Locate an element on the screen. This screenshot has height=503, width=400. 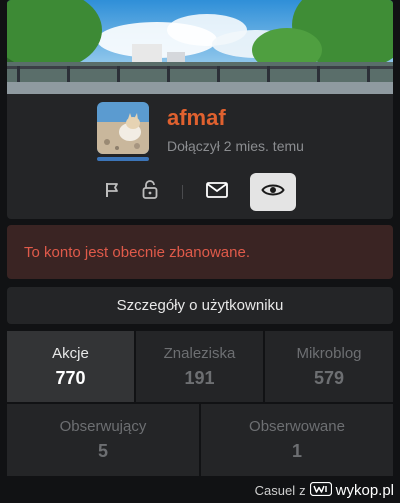
watermark-separator: z is located at coordinates (302, 490).